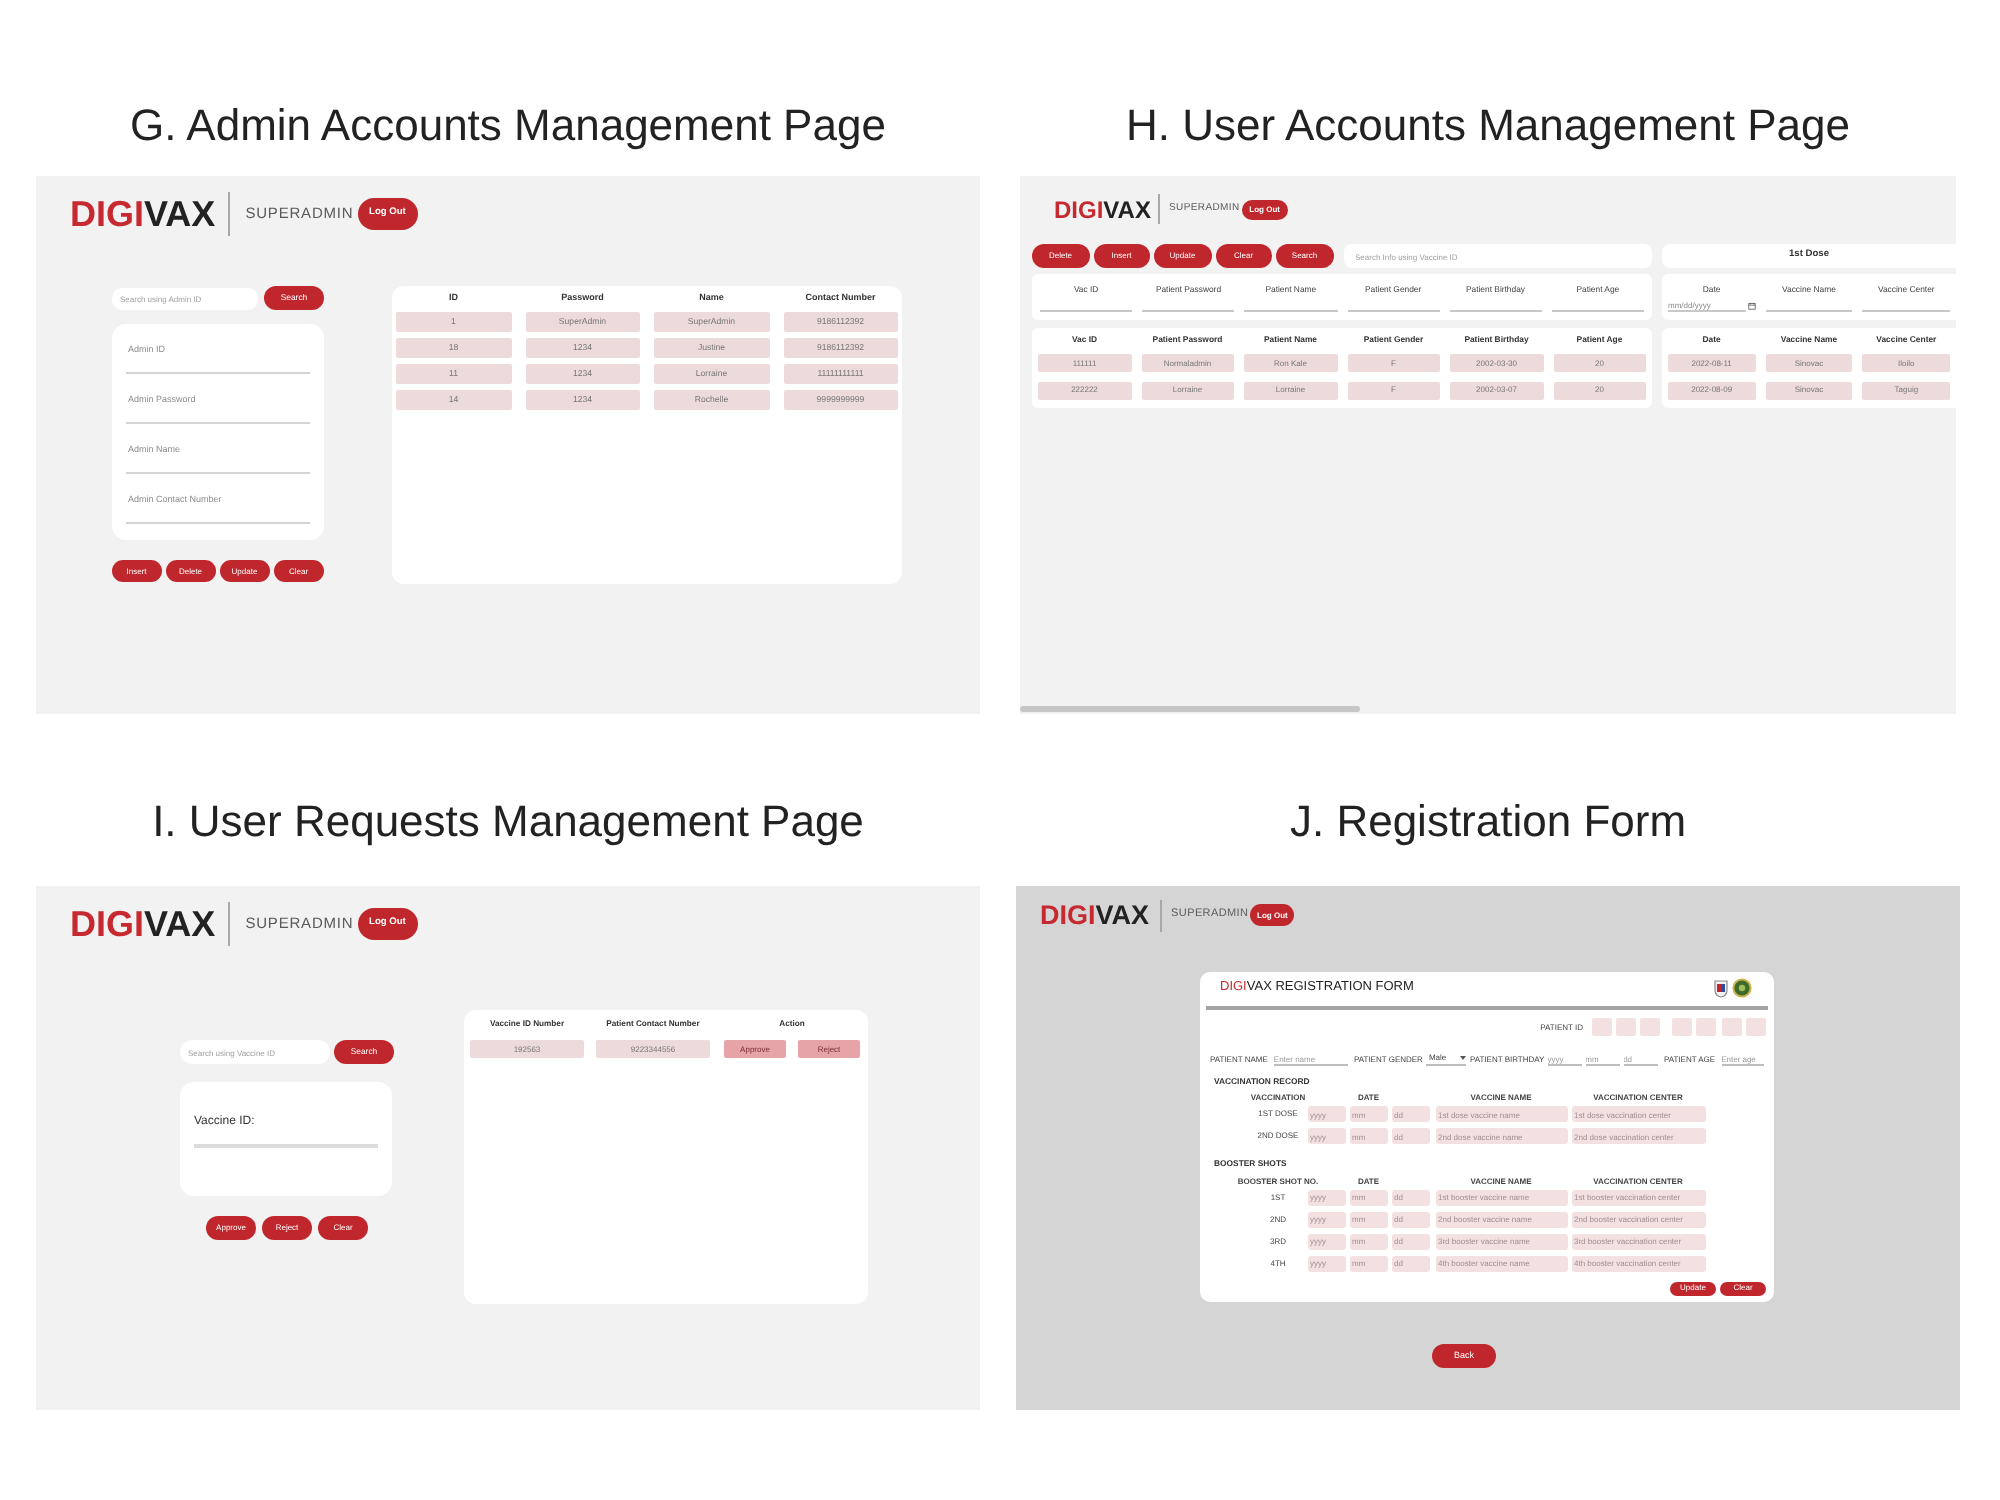 The height and width of the screenshot is (1500, 2000). I want to click on figure-caption: G. Admin Accounts Management Page, so click(508, 126).